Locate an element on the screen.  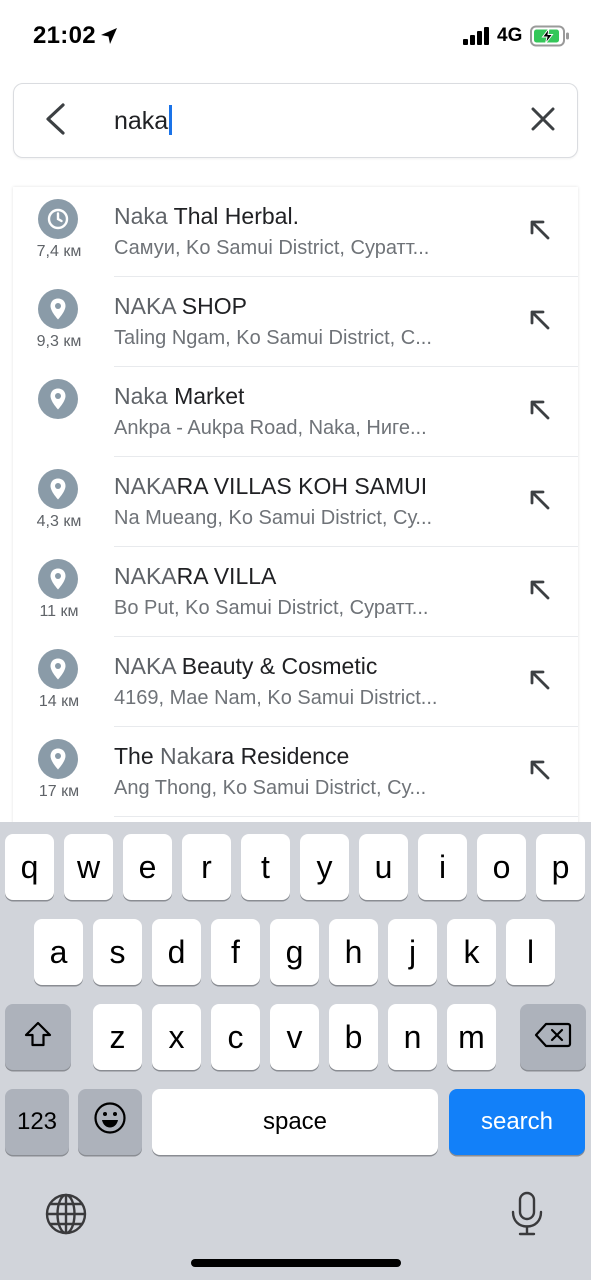
search-bar: naka is located at coordinates (295, 120).